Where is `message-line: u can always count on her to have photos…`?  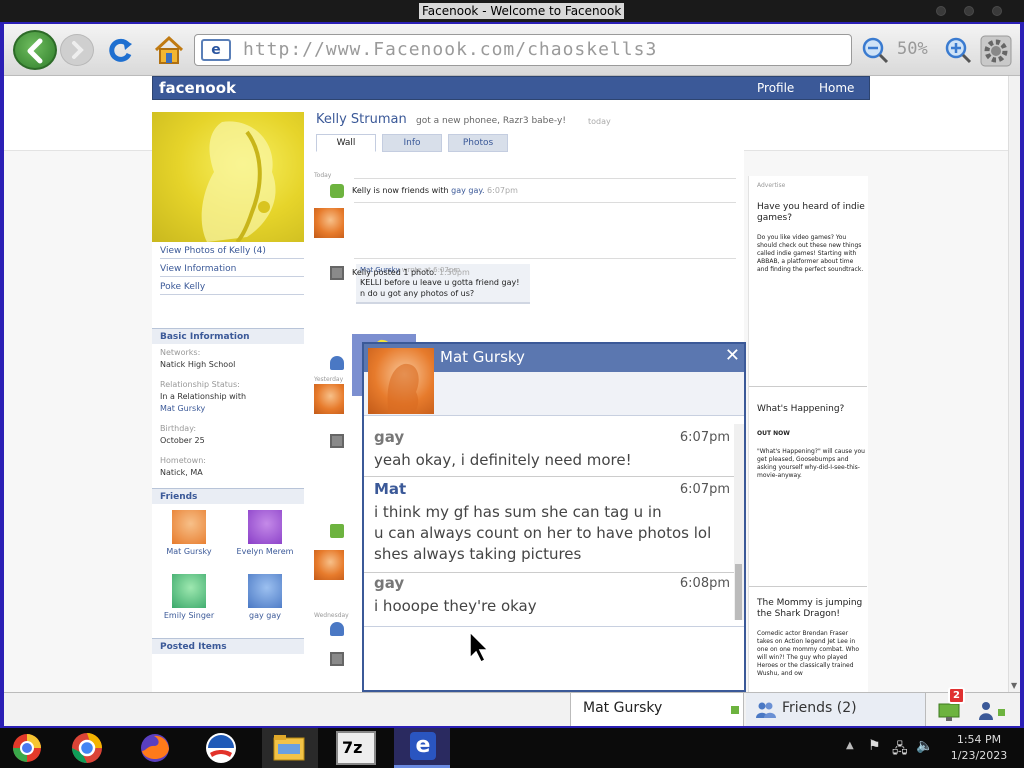
message-line: u can always count on her to have photos… is located at coordinates (543, 533).